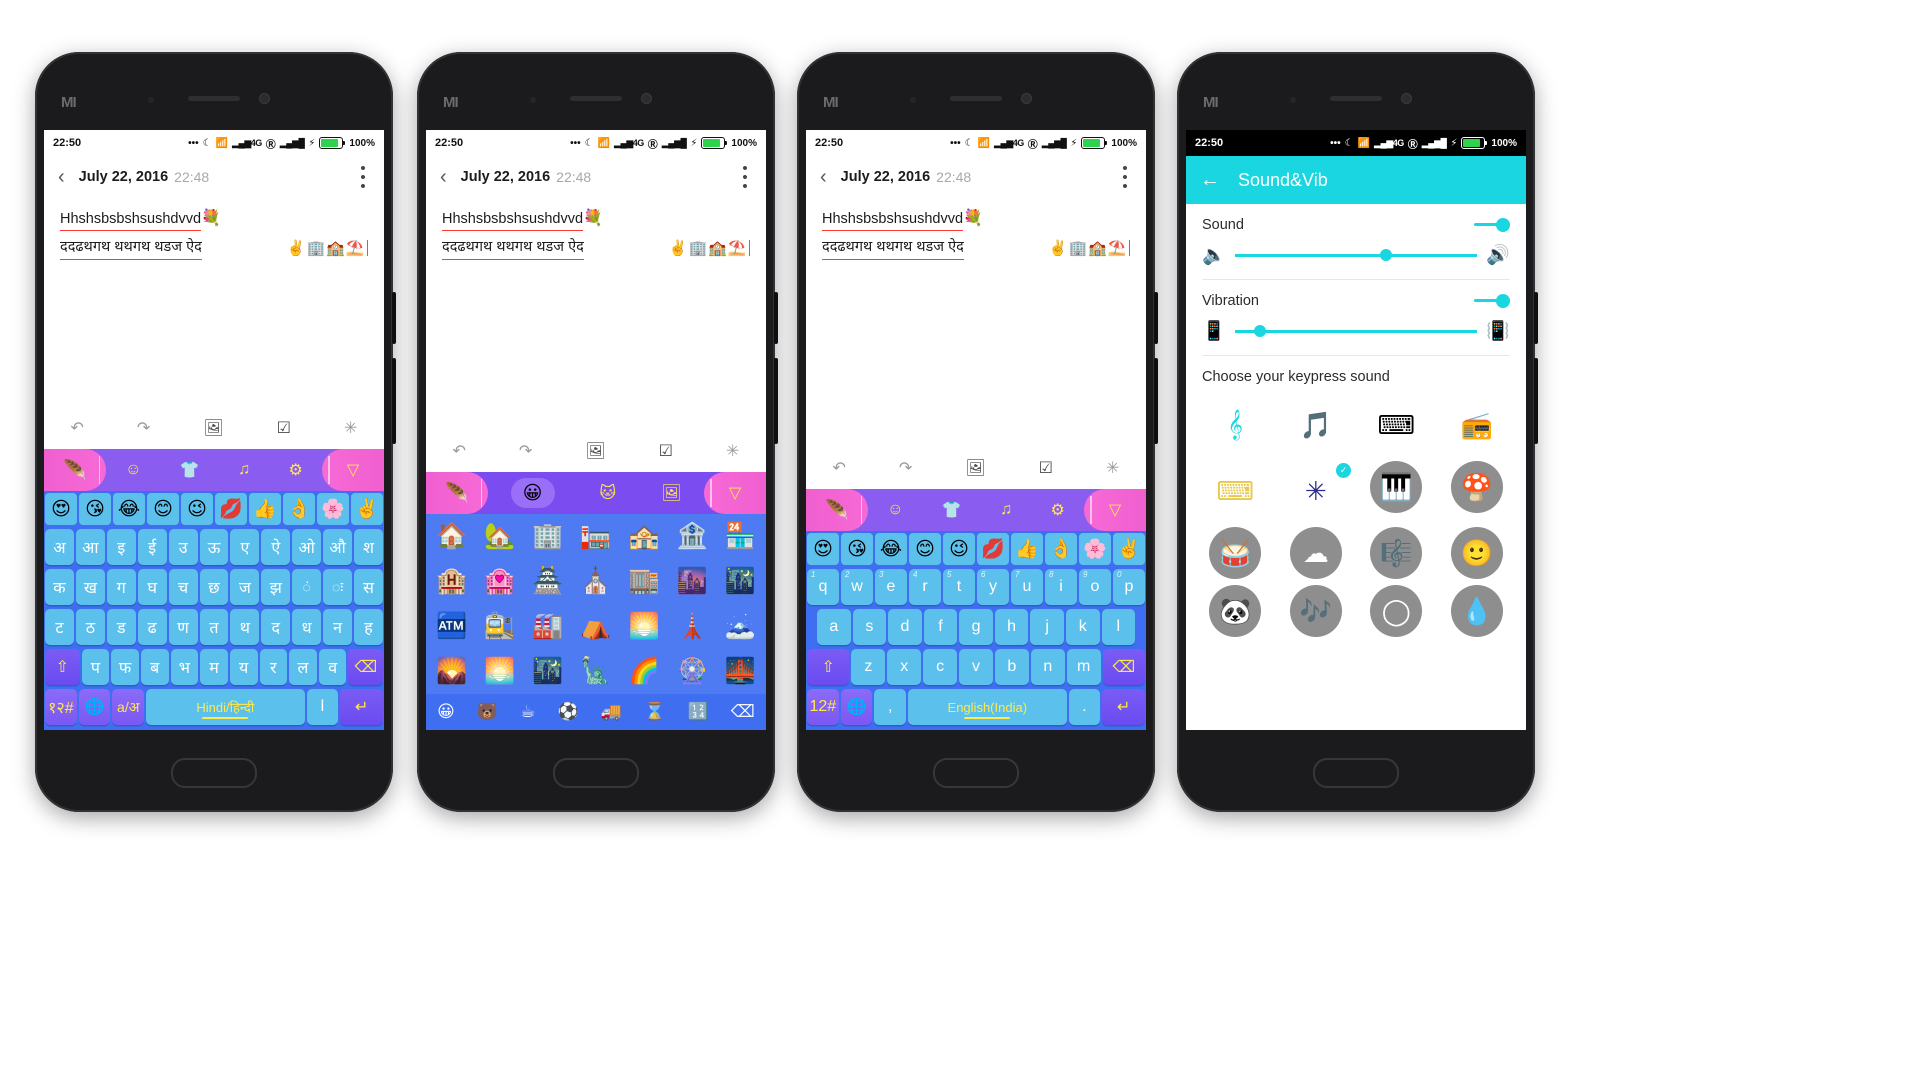 Image resolution: width=1920 pixels, height=1080 pixels. What do you see at coordinates (1011, 627) in the screenshot?
I see `key-h: h` at bounding box center [1011, 627].